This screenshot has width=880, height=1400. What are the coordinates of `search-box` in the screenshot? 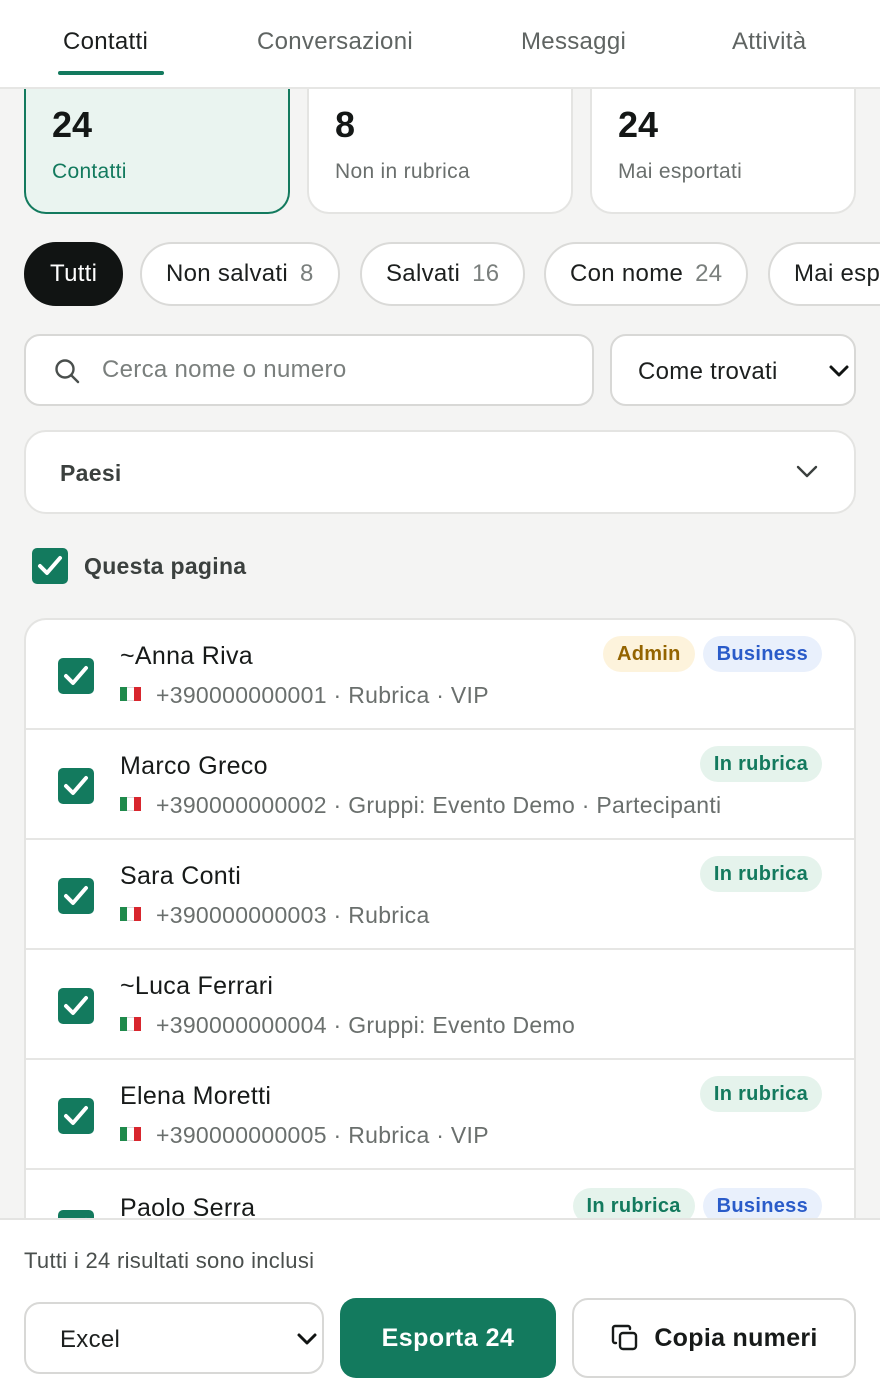 It's located at (309, 370).